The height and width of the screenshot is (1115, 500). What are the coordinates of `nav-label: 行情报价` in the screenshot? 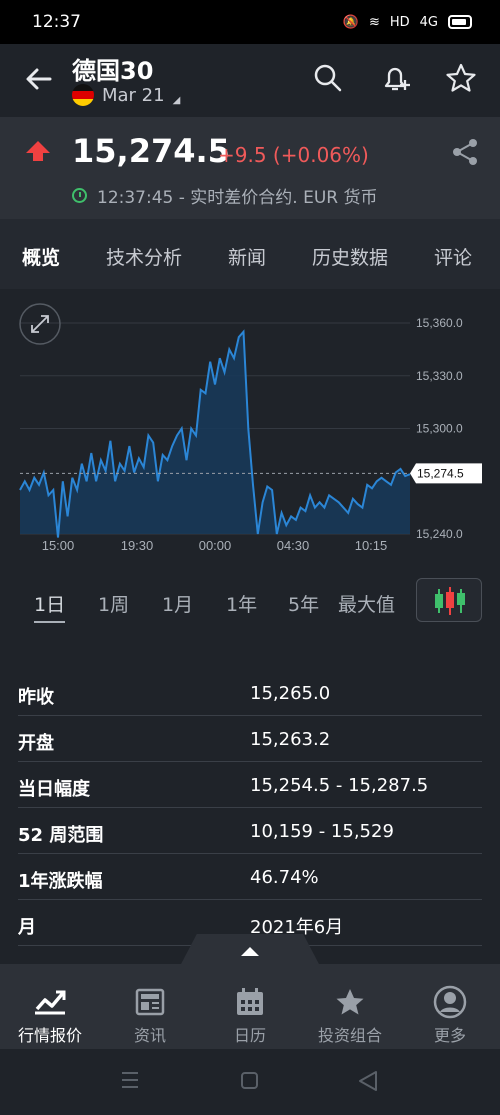 It's located at (49, 1035).